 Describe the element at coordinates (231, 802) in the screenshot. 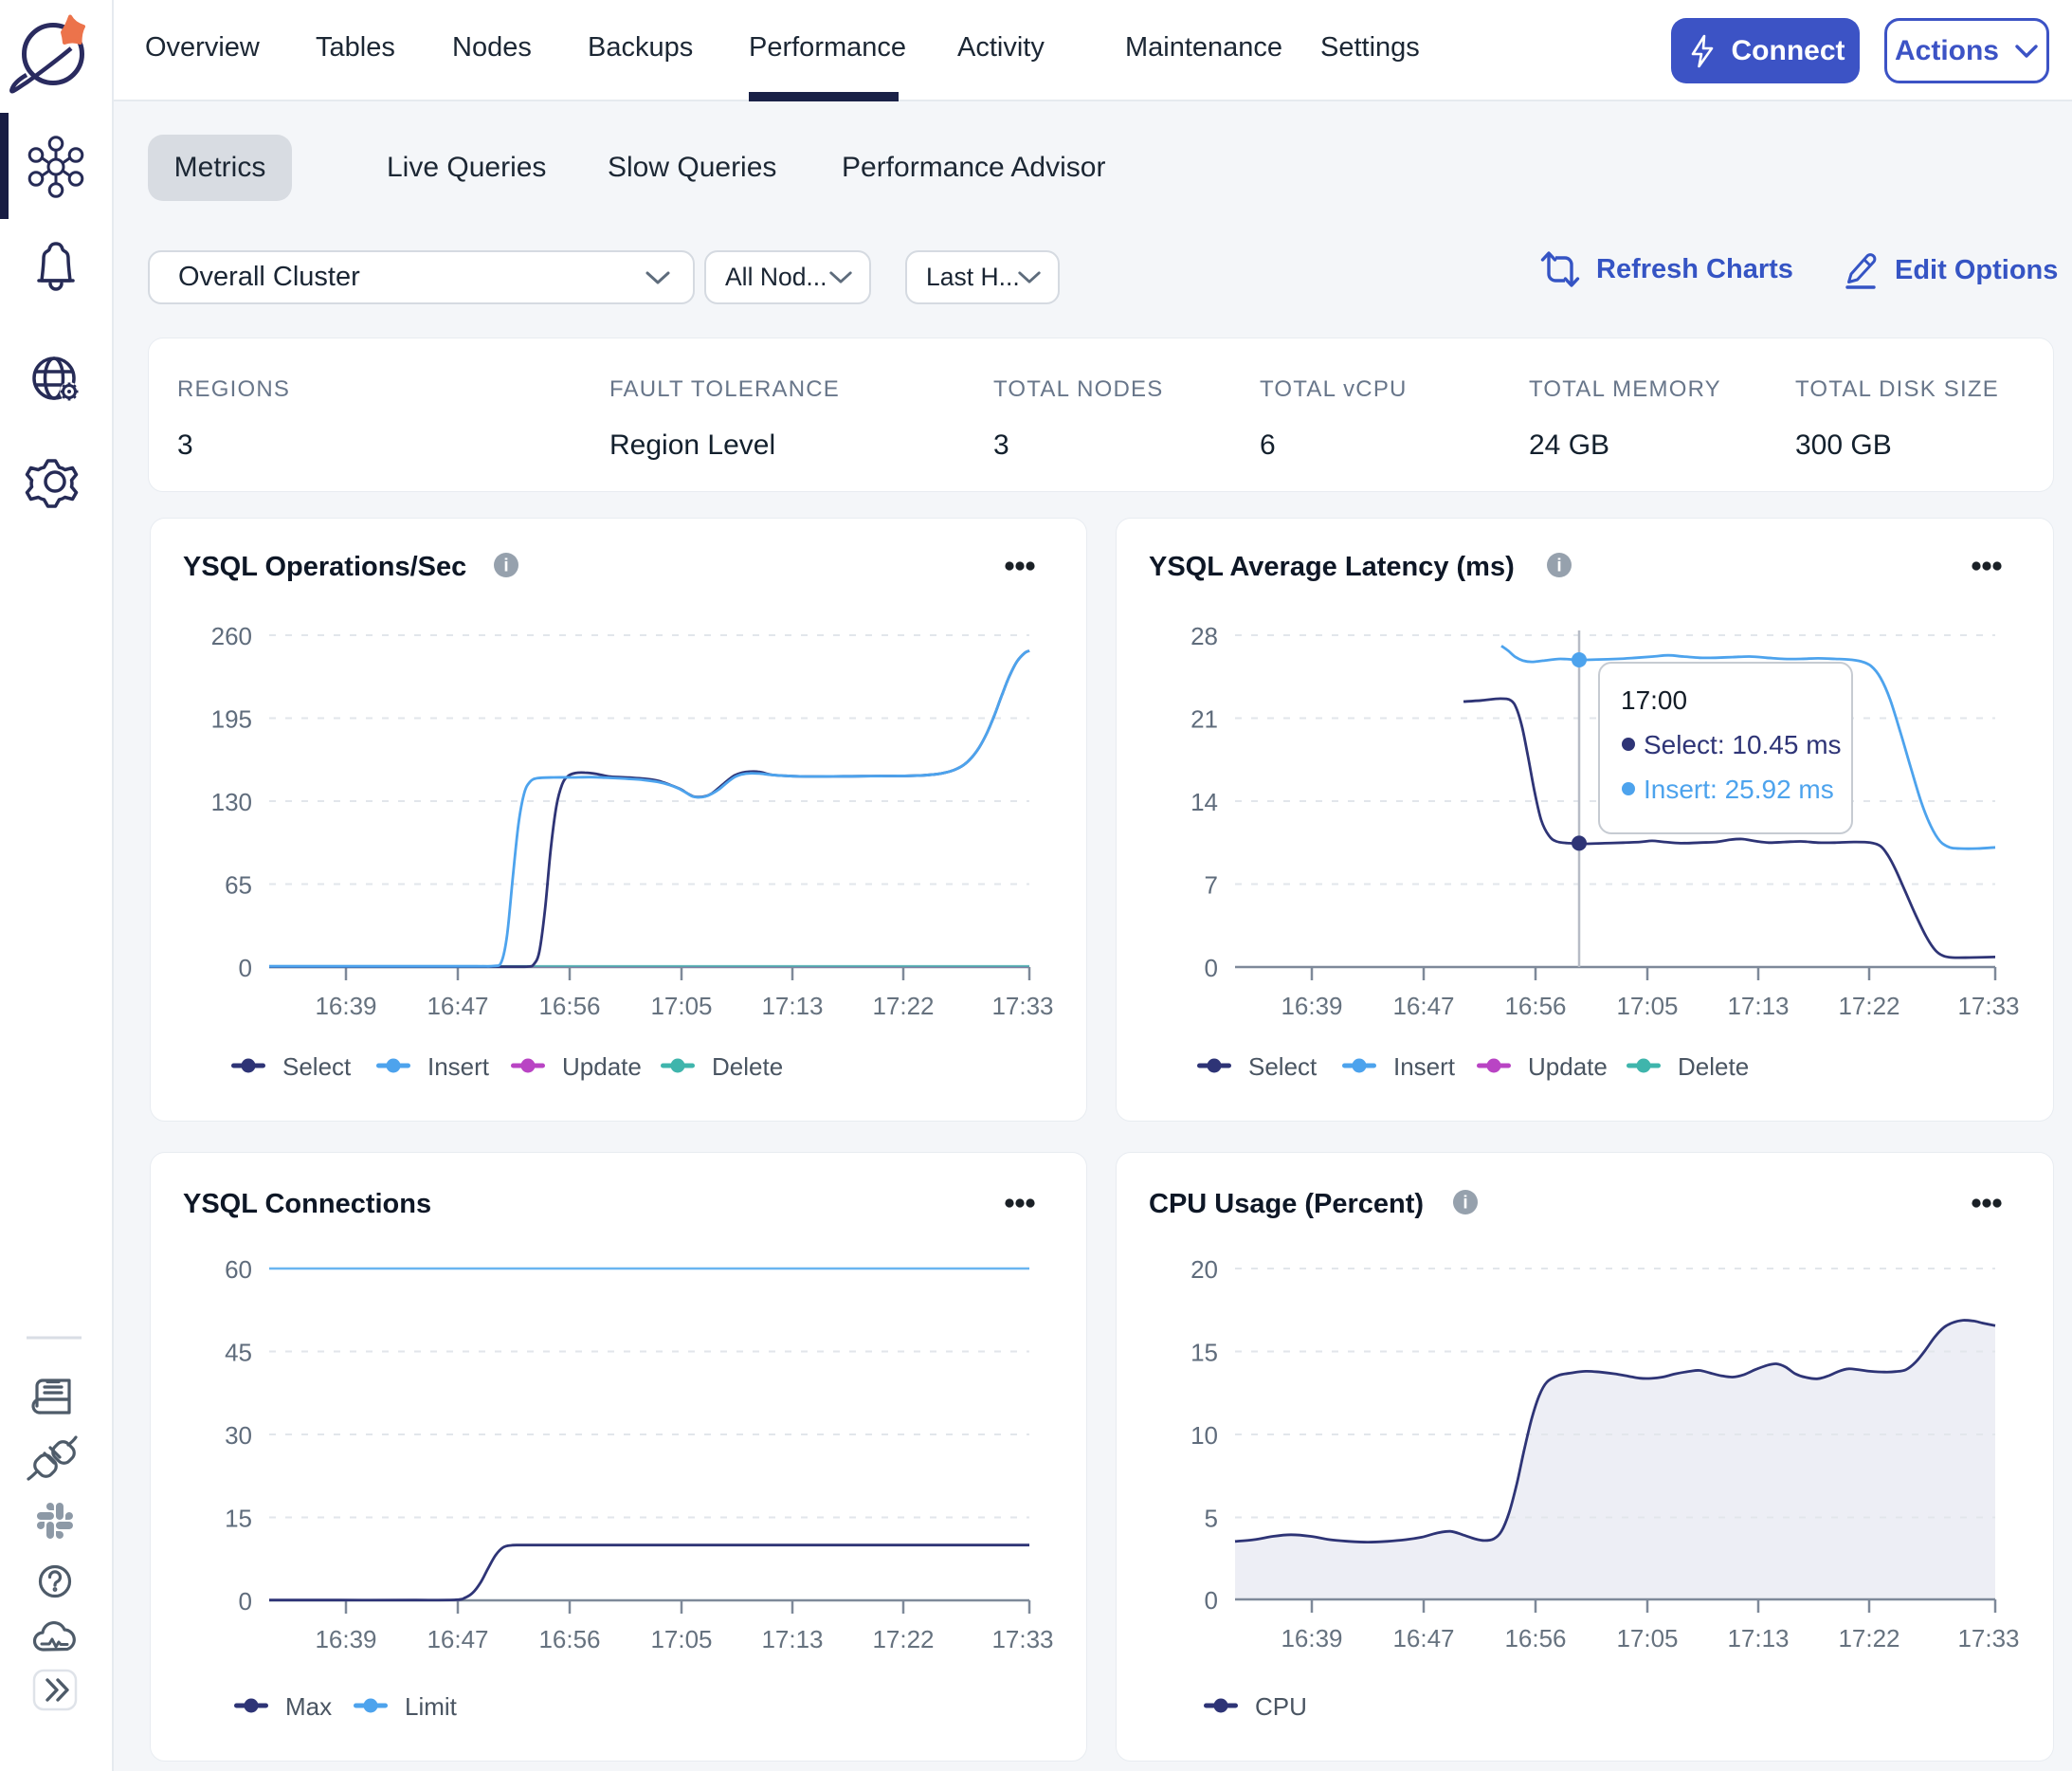

I see `svg-text: 130` at that location.